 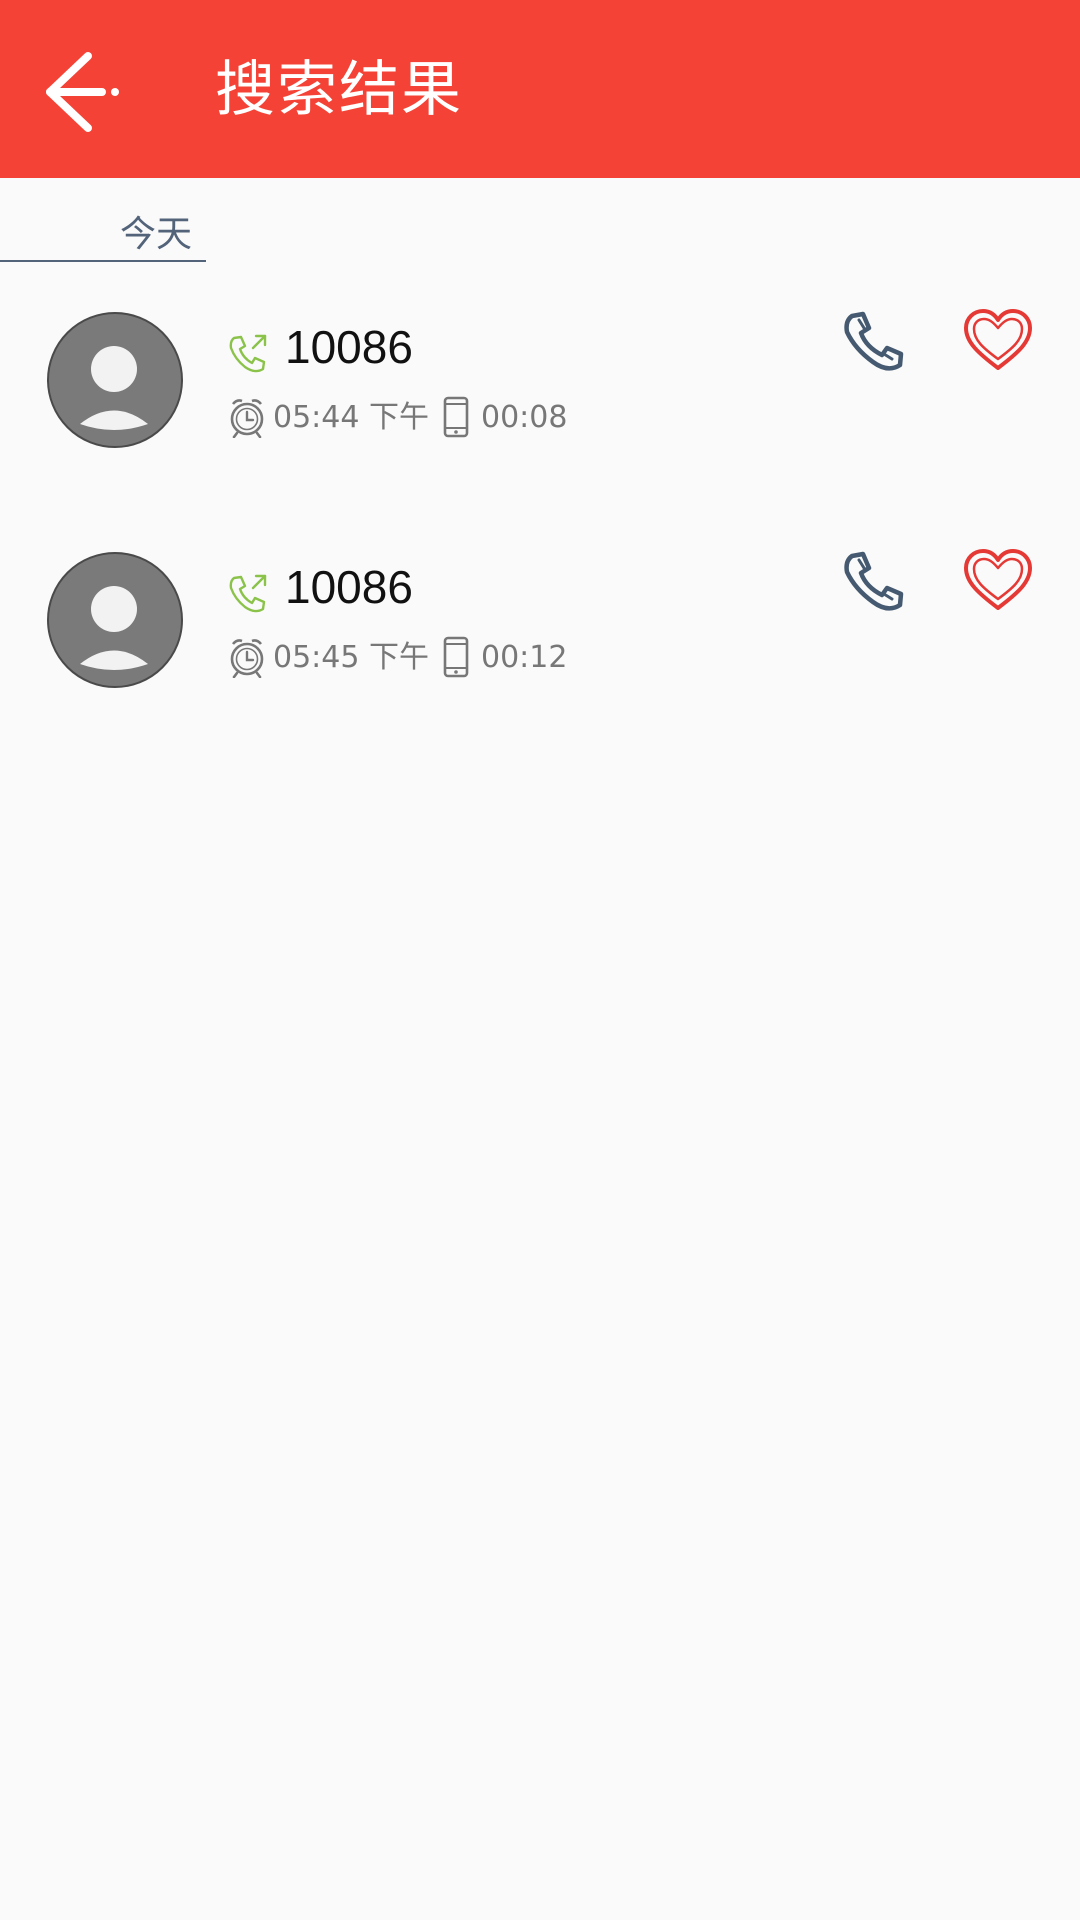 I want to click on section-header-today: 今天, so click(x=103, y=236).